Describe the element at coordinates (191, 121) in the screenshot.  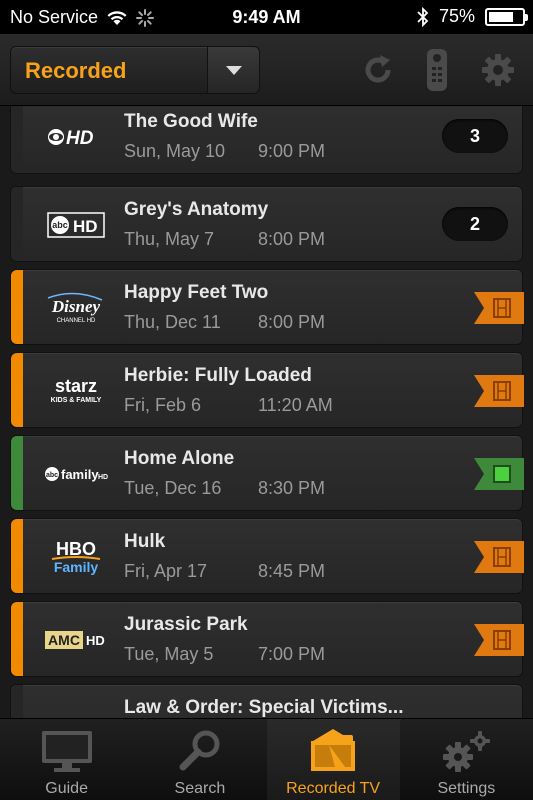
I see `recording-title: The Good Wife` at that location.